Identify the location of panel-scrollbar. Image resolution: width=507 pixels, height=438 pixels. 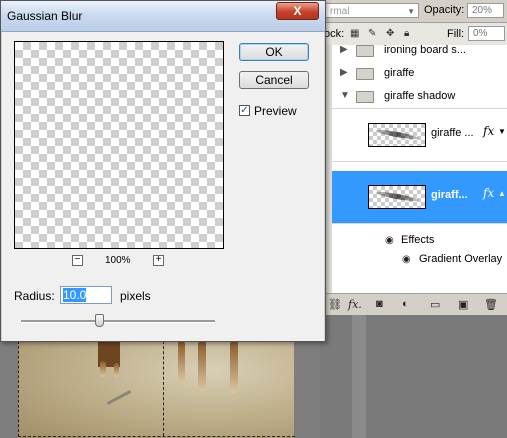
(359, 376).